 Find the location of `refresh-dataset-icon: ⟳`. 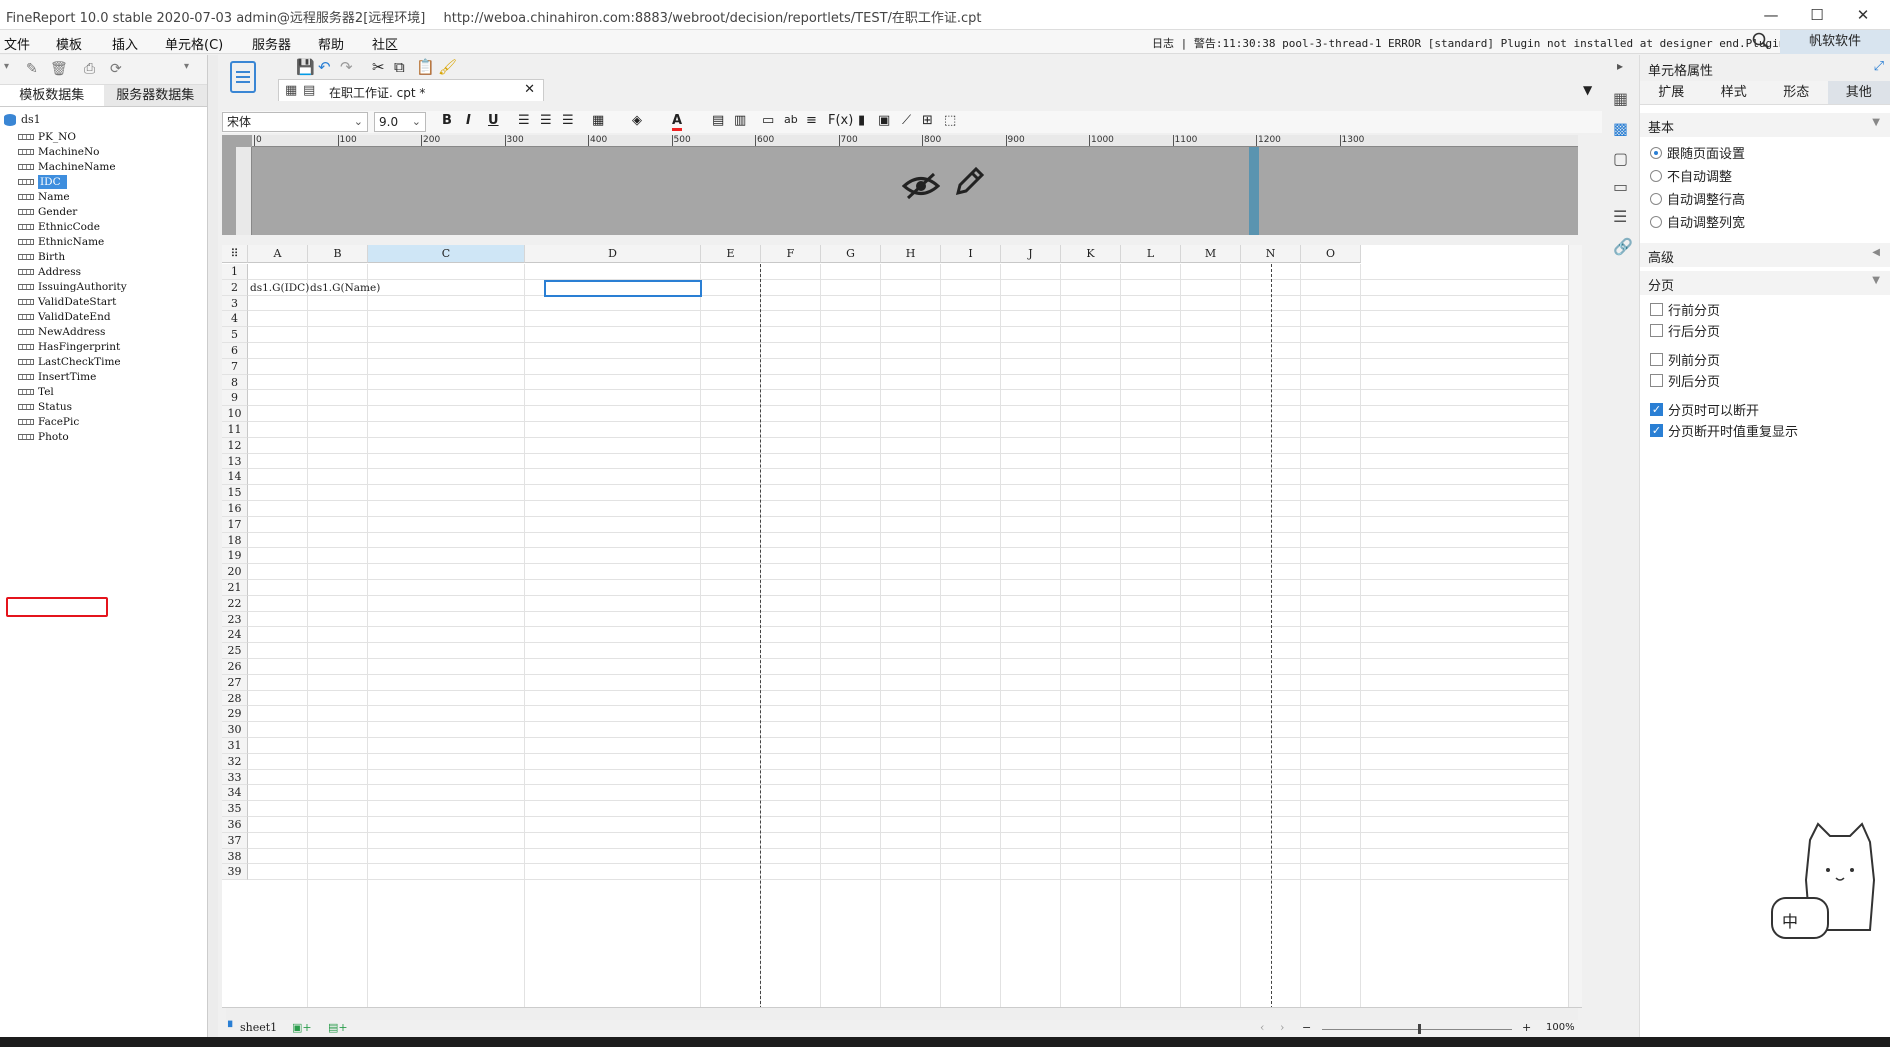

refresh-dataset-icon: ⟳ is located at coordinates (116, 69).